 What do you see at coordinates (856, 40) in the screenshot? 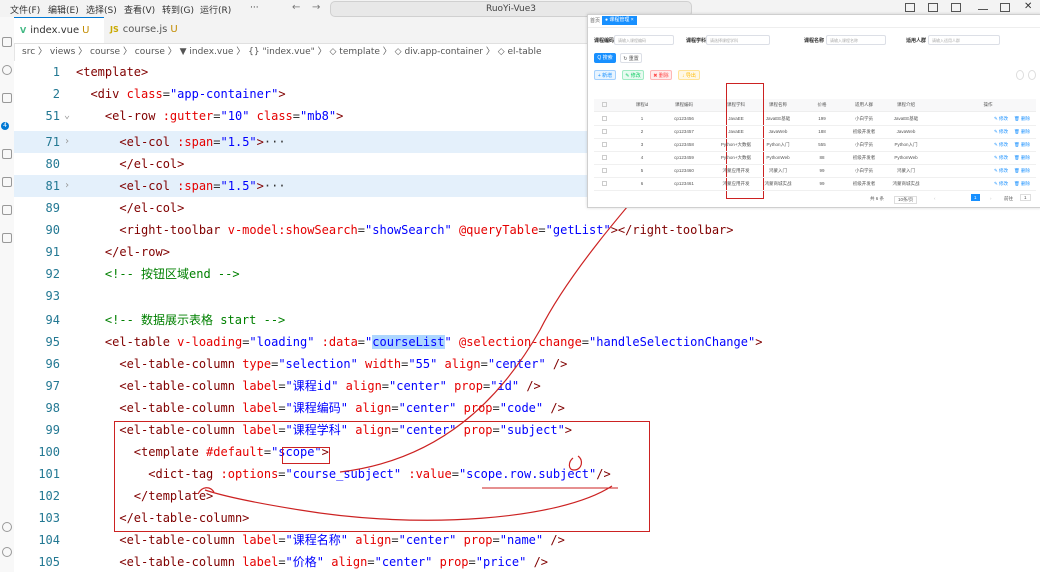
I see `preview-filter-input: 请输入课程名称` at bounding box center [856, 40].